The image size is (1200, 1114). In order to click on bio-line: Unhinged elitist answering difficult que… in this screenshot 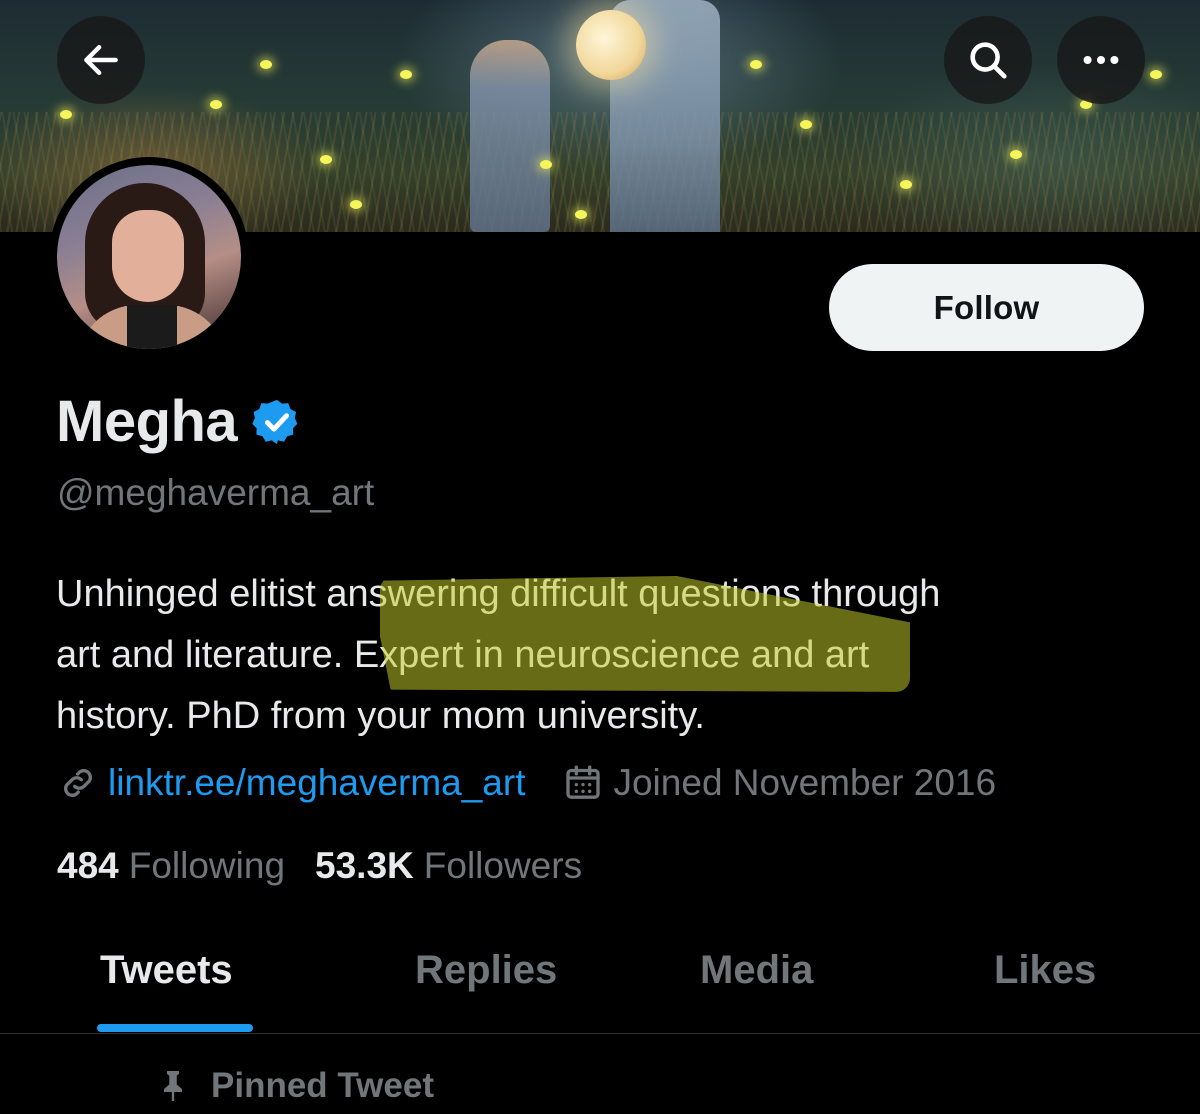, I will do `click(498, 594)`.